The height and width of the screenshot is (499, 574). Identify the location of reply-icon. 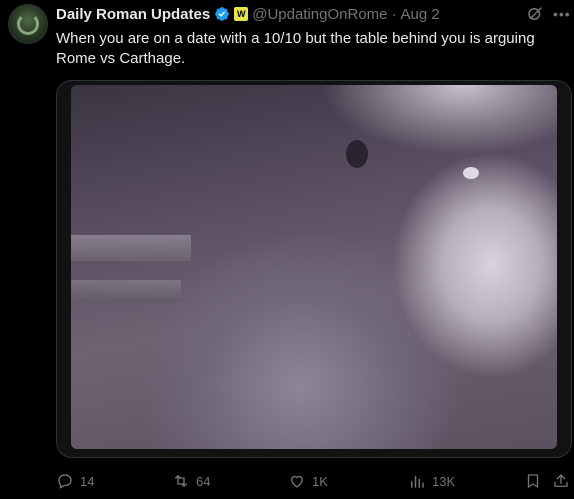
(65, 481).